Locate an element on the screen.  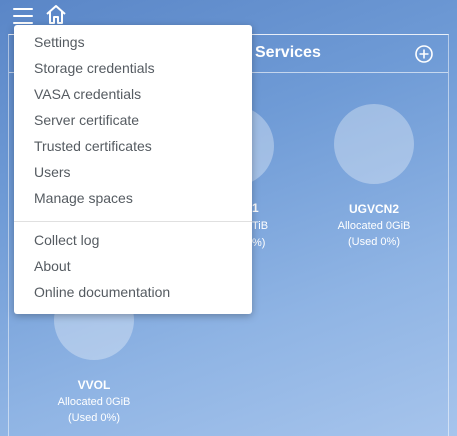
menu-item-storage-credentials: Storage credentials is located at coordinates (133, 68).